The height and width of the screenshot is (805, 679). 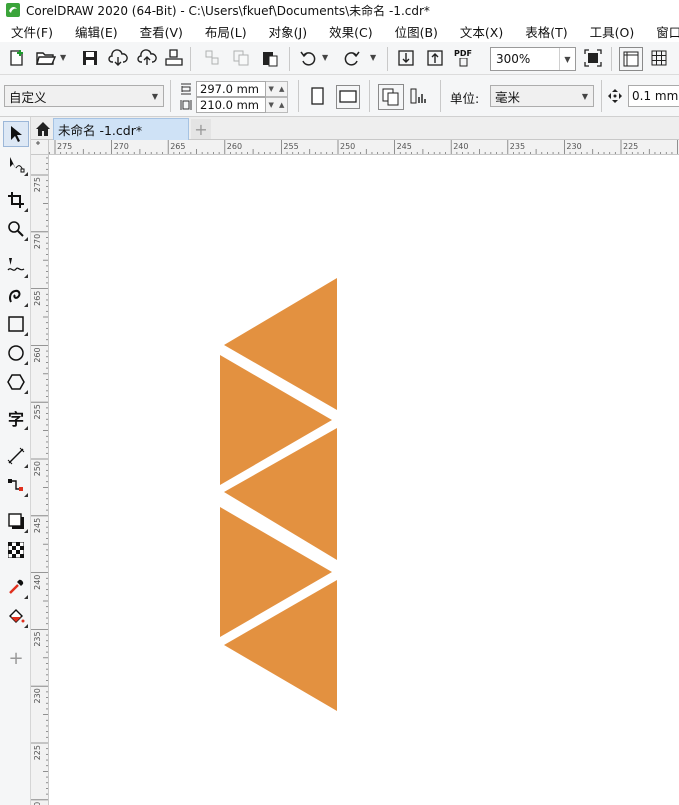 I want to click on cloud-export-button, so click(x=147, y=58).